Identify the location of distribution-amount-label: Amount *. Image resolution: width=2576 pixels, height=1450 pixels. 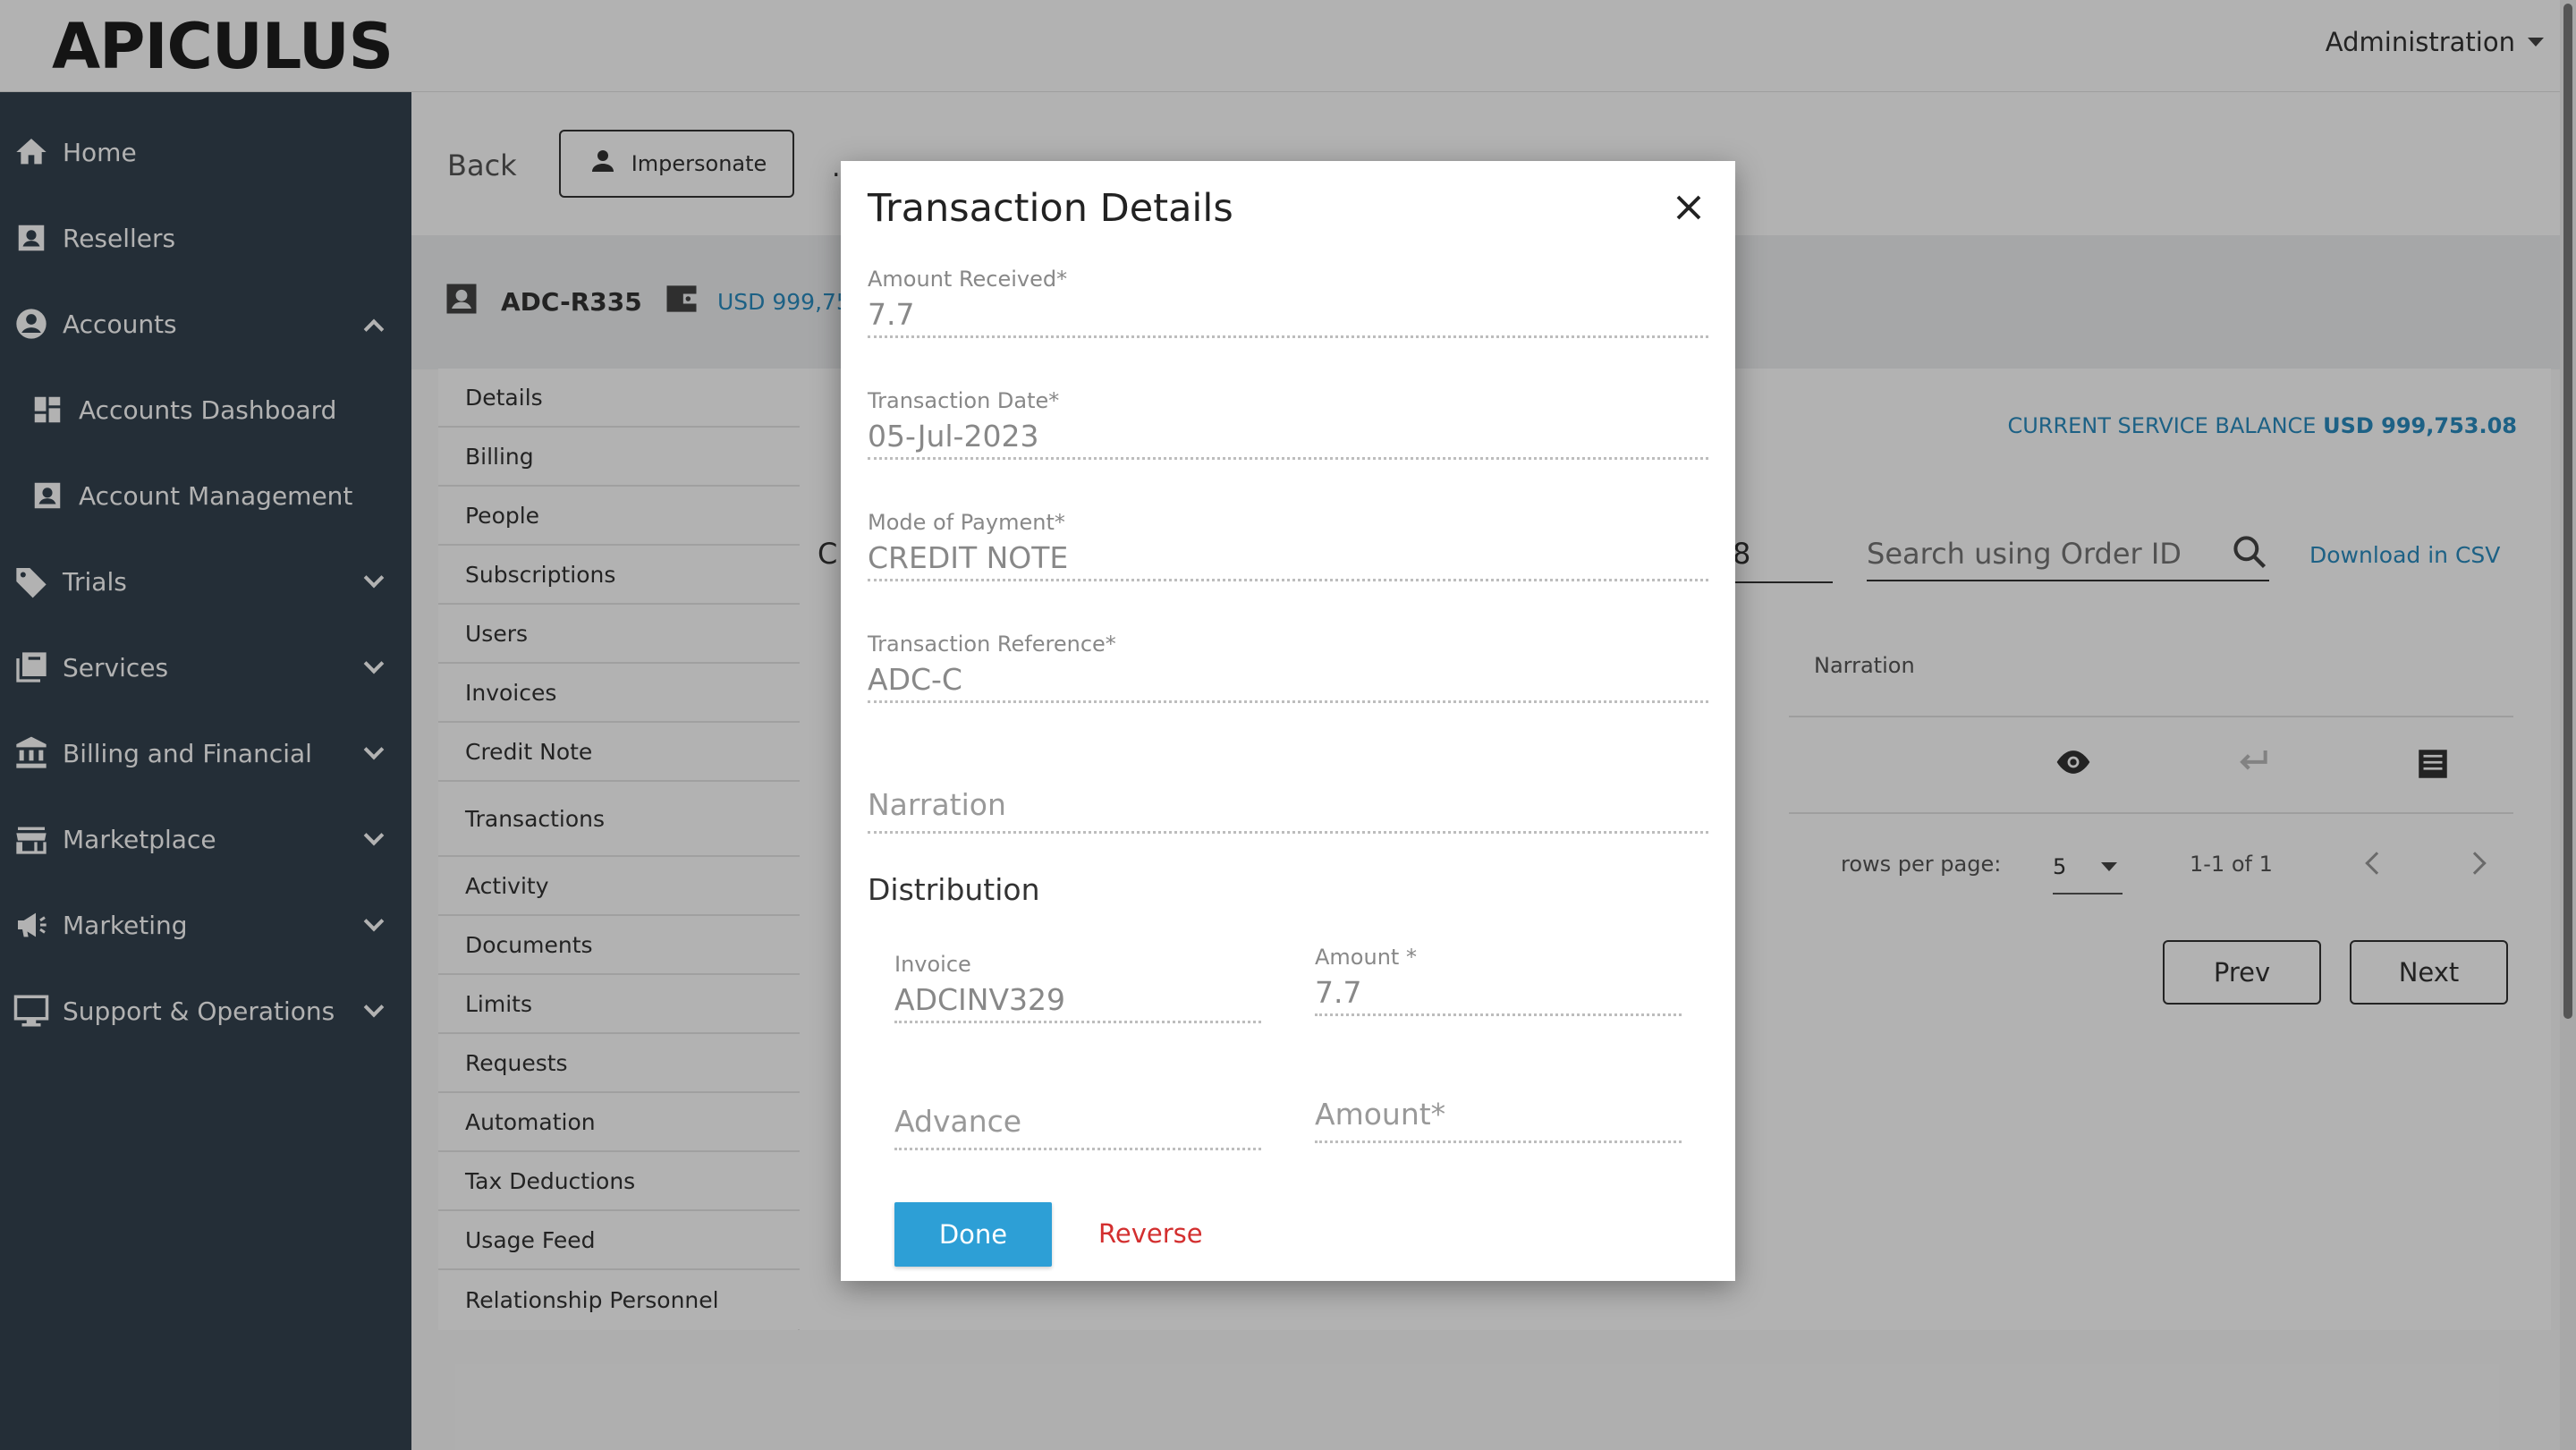
(1366, 957).